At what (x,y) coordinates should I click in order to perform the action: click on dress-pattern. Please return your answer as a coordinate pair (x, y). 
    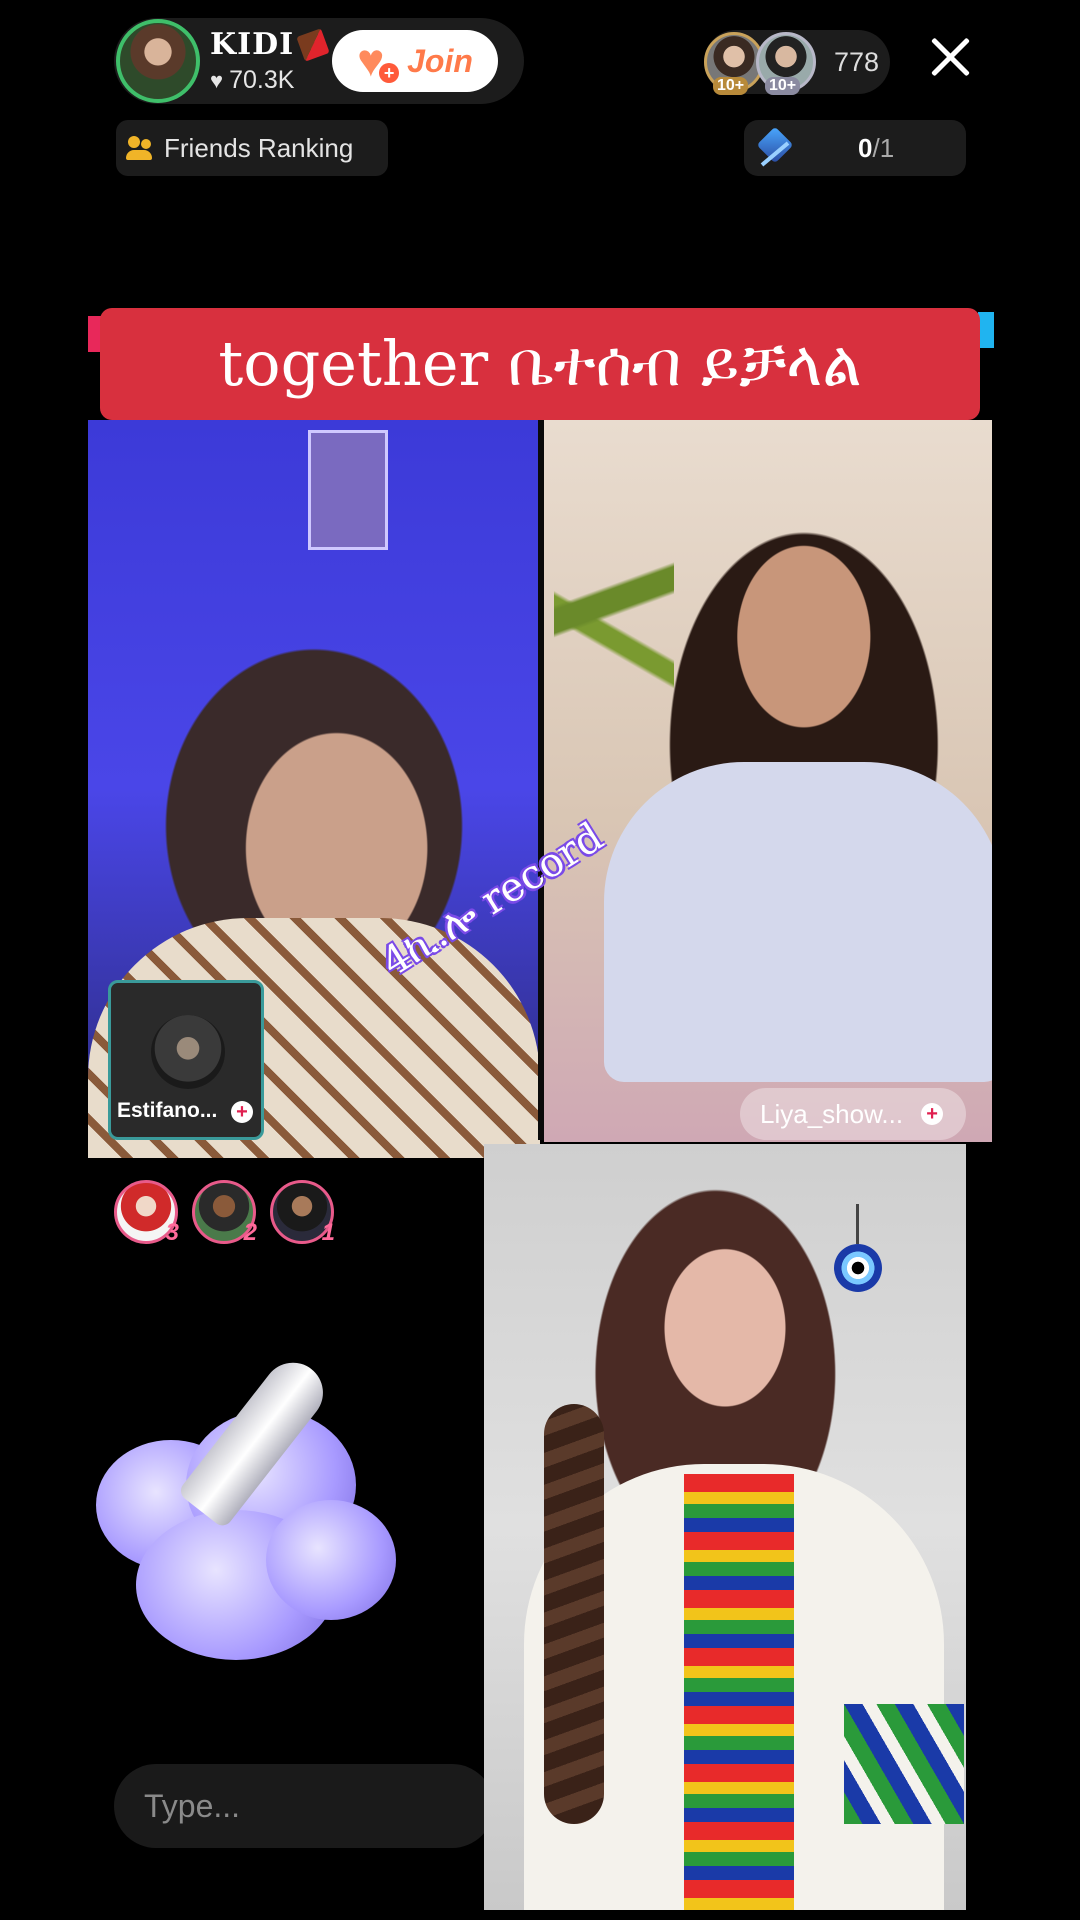
    Looking at the image, I should click on (739, 1692).